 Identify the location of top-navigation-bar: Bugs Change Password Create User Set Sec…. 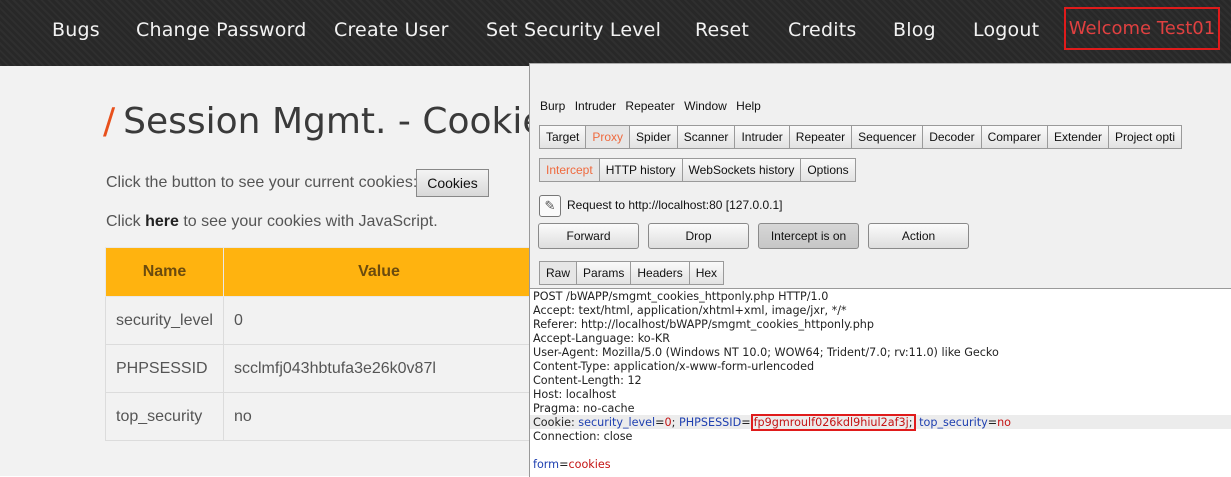
(615, 33).